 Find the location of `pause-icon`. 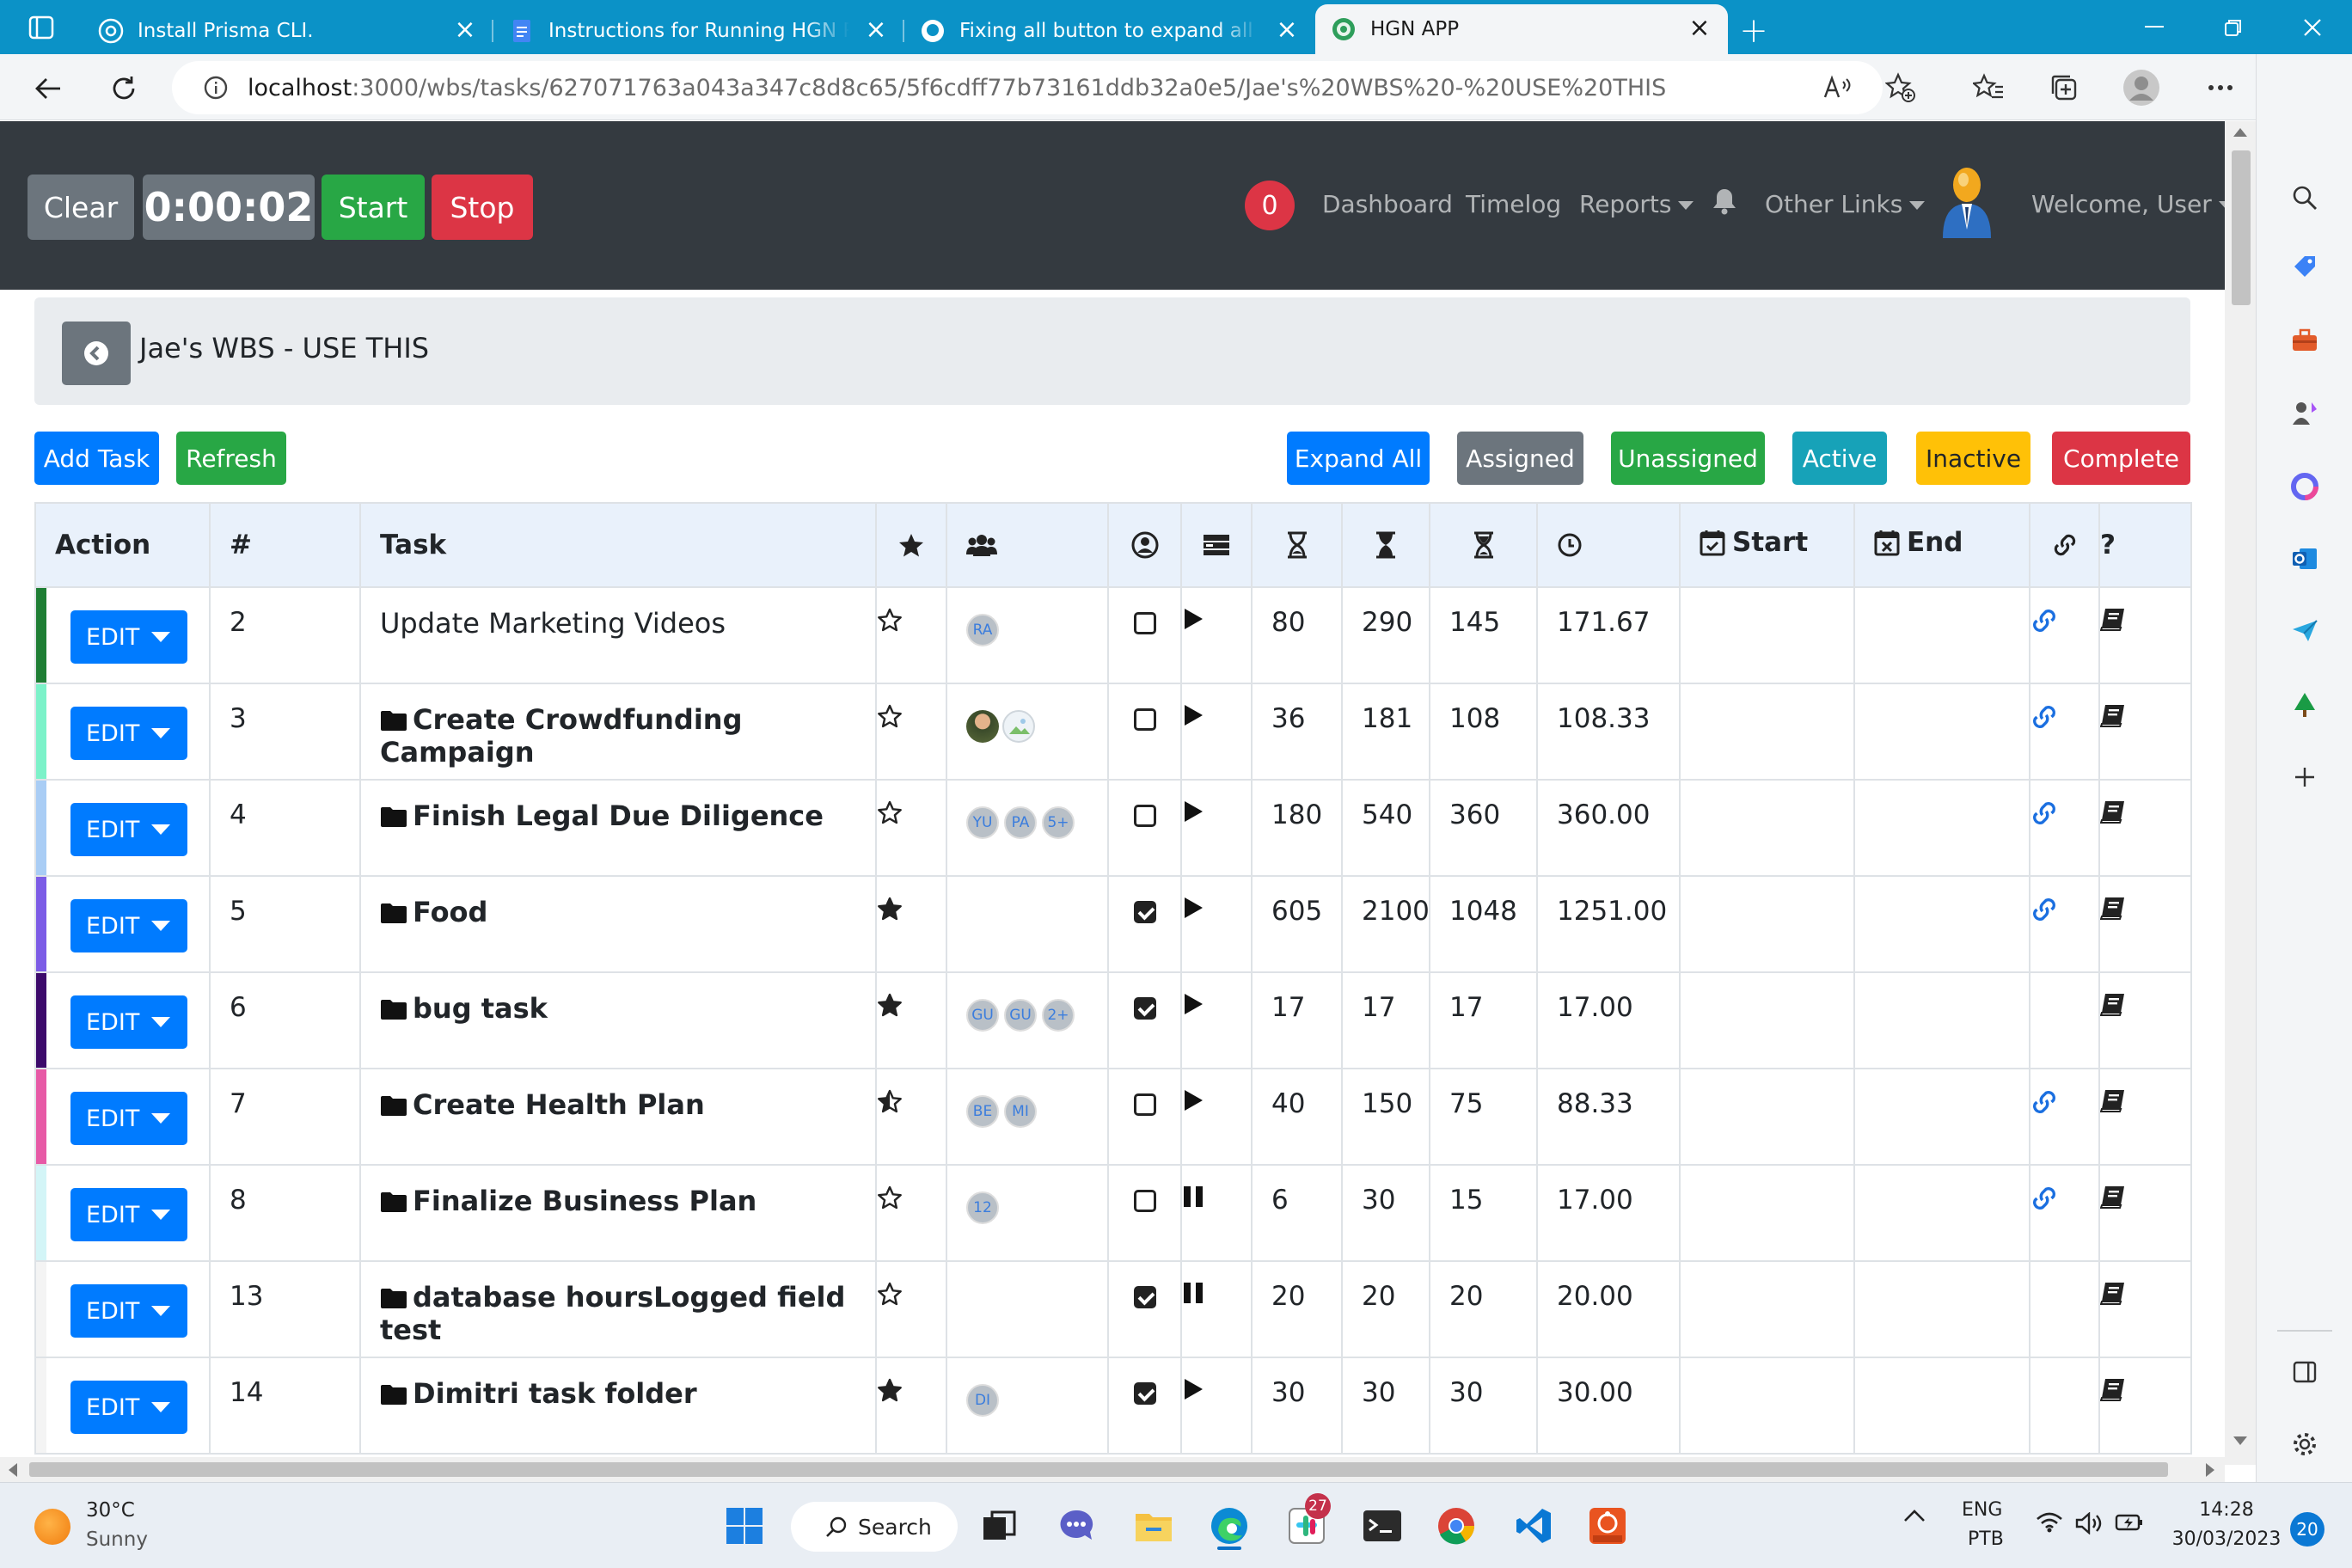

pause-icon is located at coordinates (1216, 1293).